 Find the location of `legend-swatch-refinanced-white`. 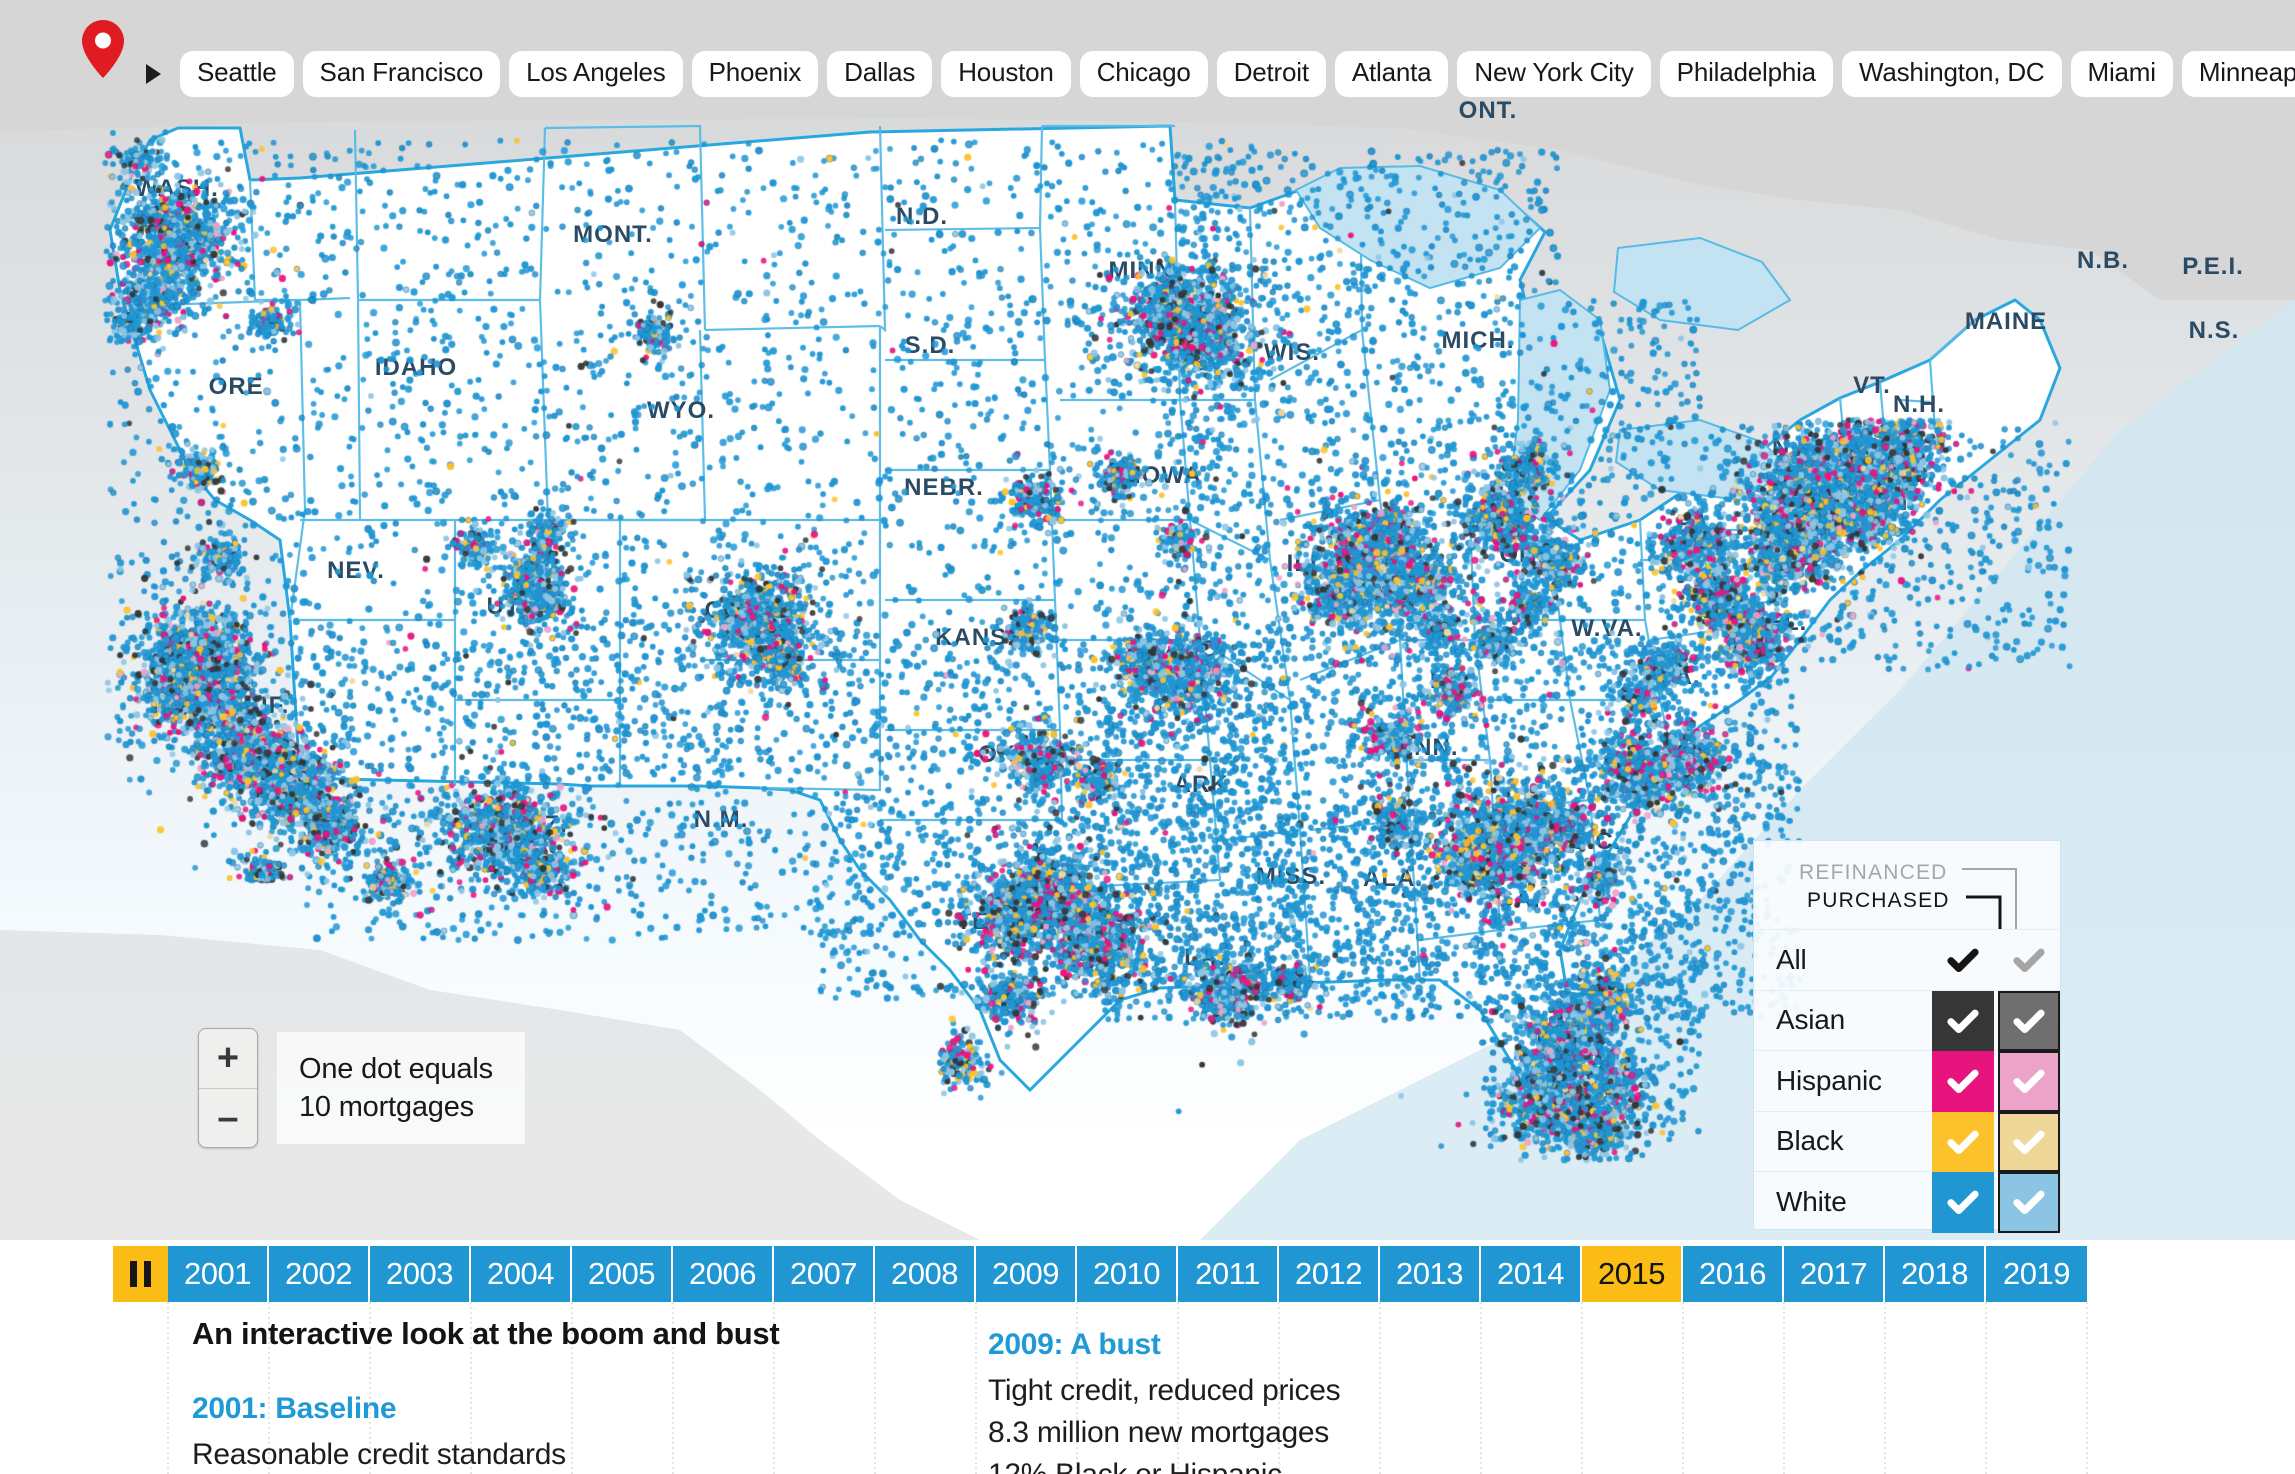

legend-swatch-refinanced-white is located at coordinates (2029, 1202).